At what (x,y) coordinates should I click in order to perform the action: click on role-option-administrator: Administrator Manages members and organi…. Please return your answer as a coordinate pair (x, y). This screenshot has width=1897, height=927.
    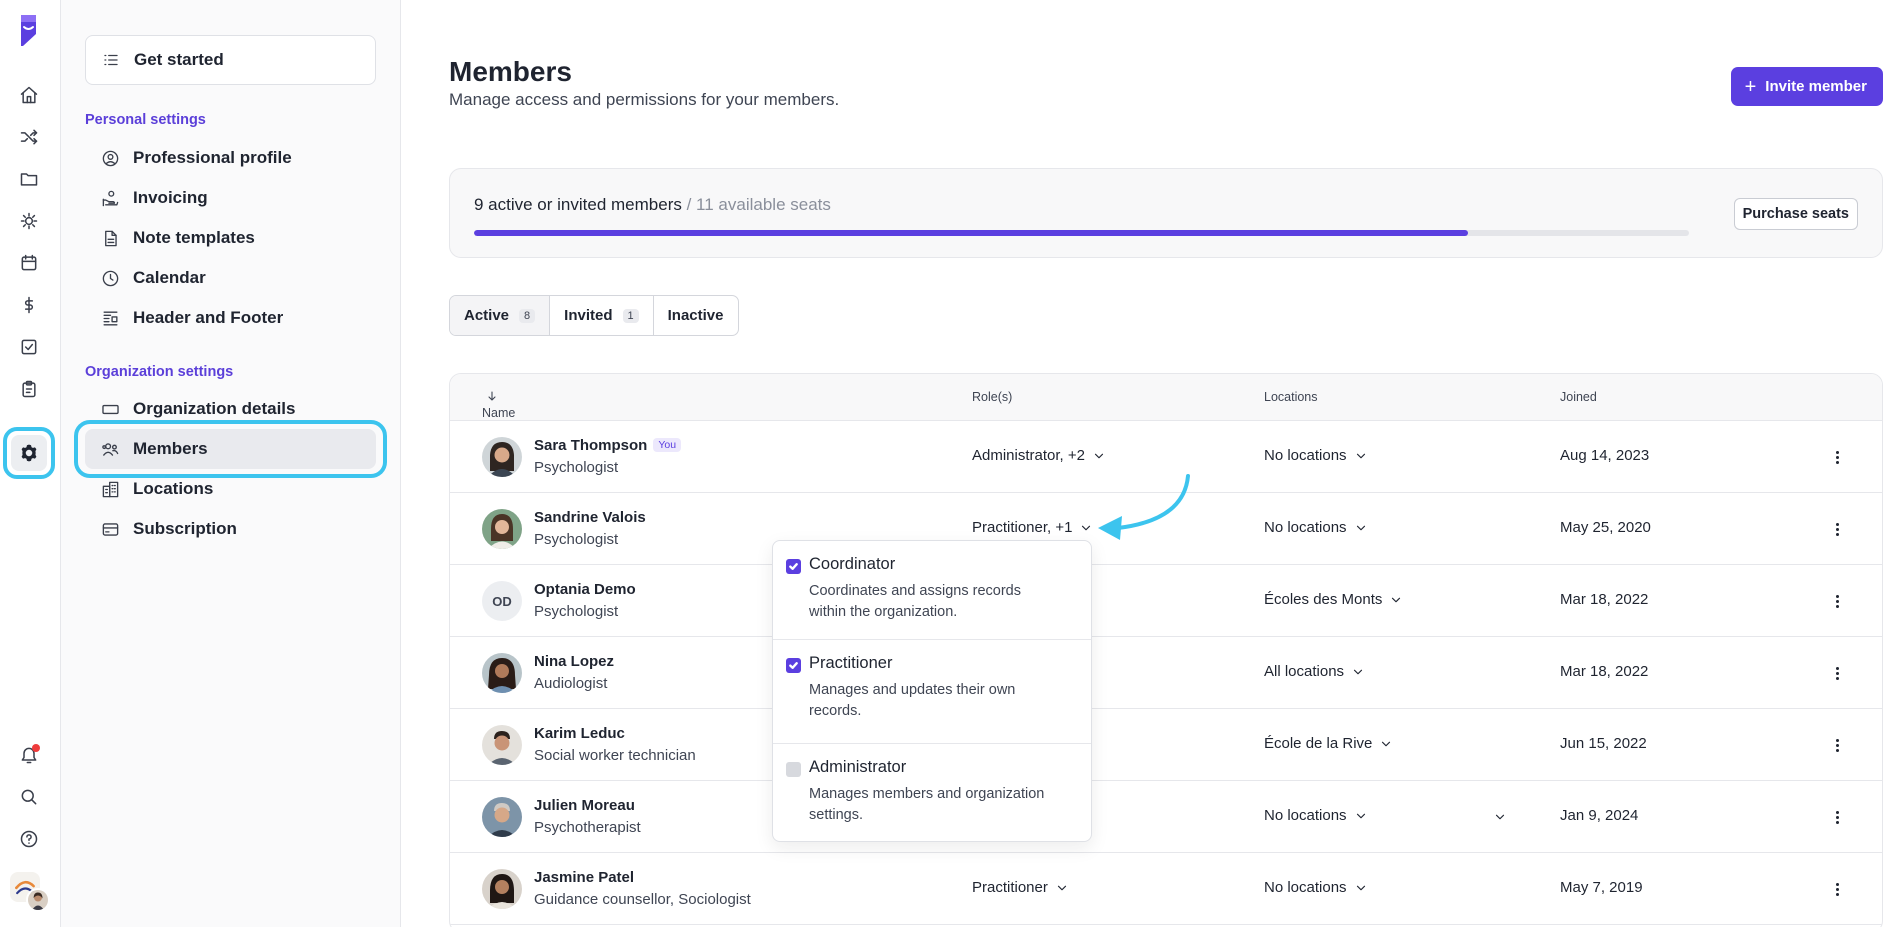
    Looking at the image, I should click on (932, 793).